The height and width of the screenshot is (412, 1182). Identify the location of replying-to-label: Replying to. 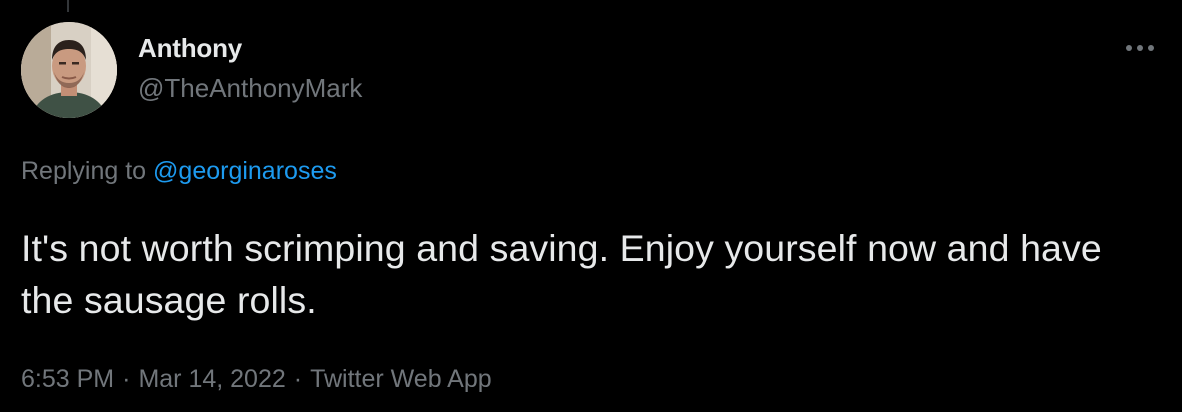
(84, 171).